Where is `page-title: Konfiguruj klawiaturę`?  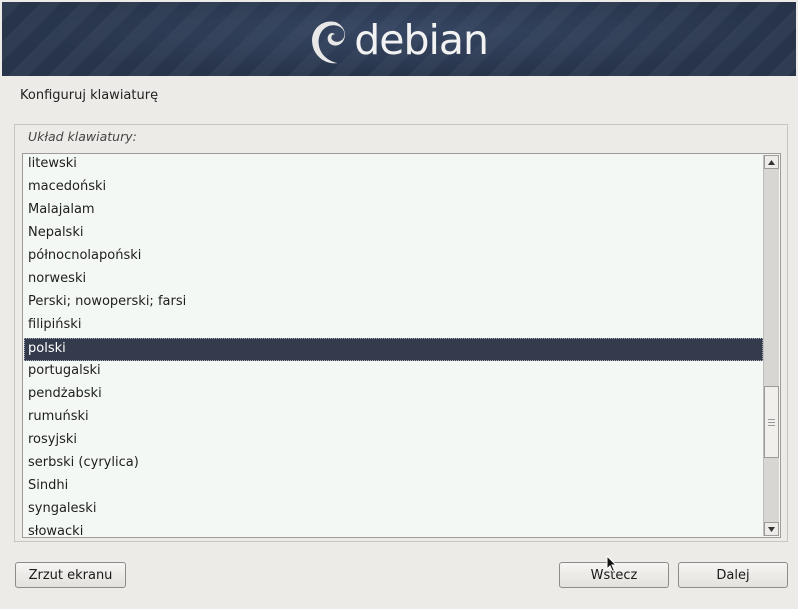
page-title: Konfiguruj klawiaturę is located at coordinates (89, 95).